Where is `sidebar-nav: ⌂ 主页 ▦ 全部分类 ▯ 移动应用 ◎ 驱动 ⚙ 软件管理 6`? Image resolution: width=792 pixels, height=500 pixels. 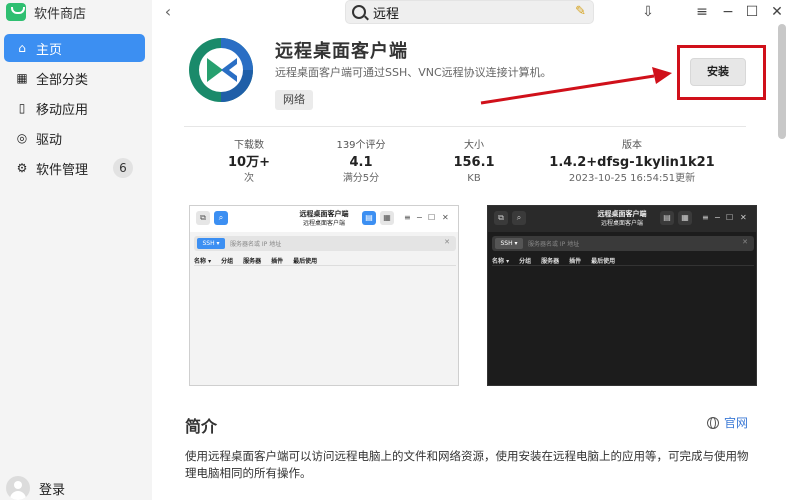
sidebar-nav: ⌂ 主页 ▦ 全部分类 ▯ 移动应用 ◎ 驱动 ⚙ 软件管理 6 is located at coordinates (74, 109).